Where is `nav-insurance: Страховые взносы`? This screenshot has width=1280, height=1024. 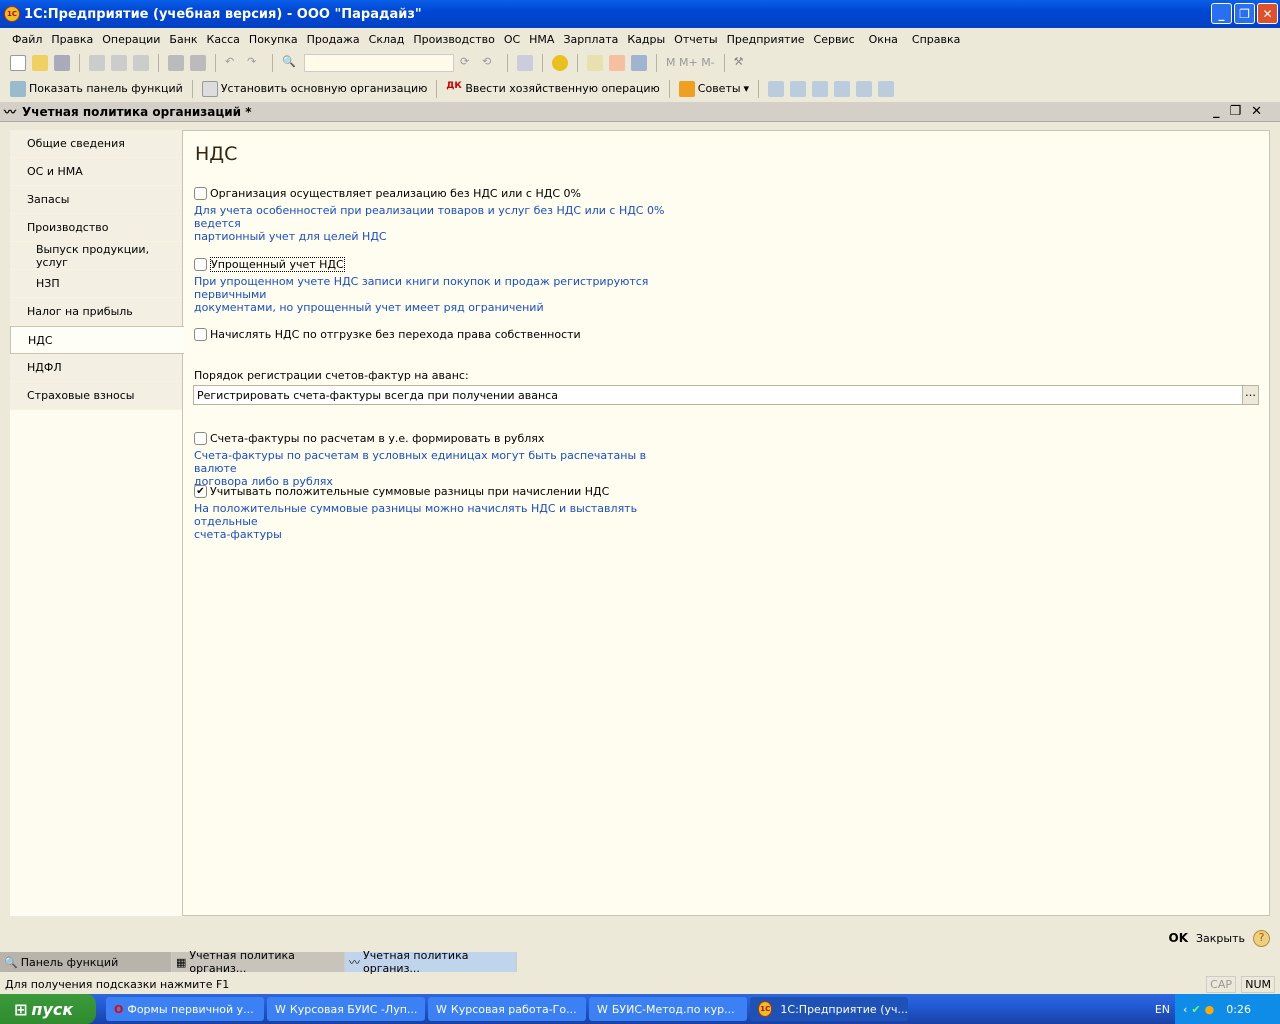 nav-insurance: Страховые взносы is located at coordinates (96, 396).